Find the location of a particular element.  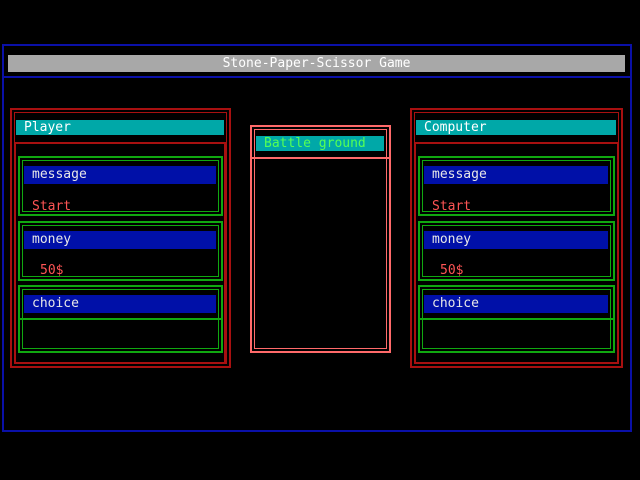

player-header: Player is located at coordinates (120, 127).